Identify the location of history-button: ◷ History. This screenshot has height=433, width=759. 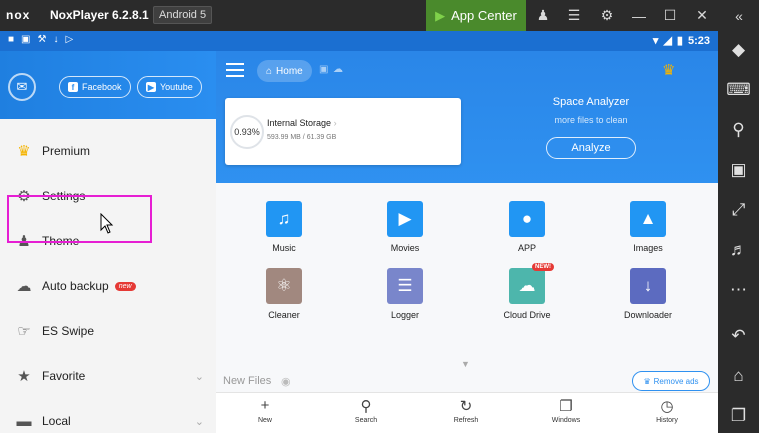
(667, 410).